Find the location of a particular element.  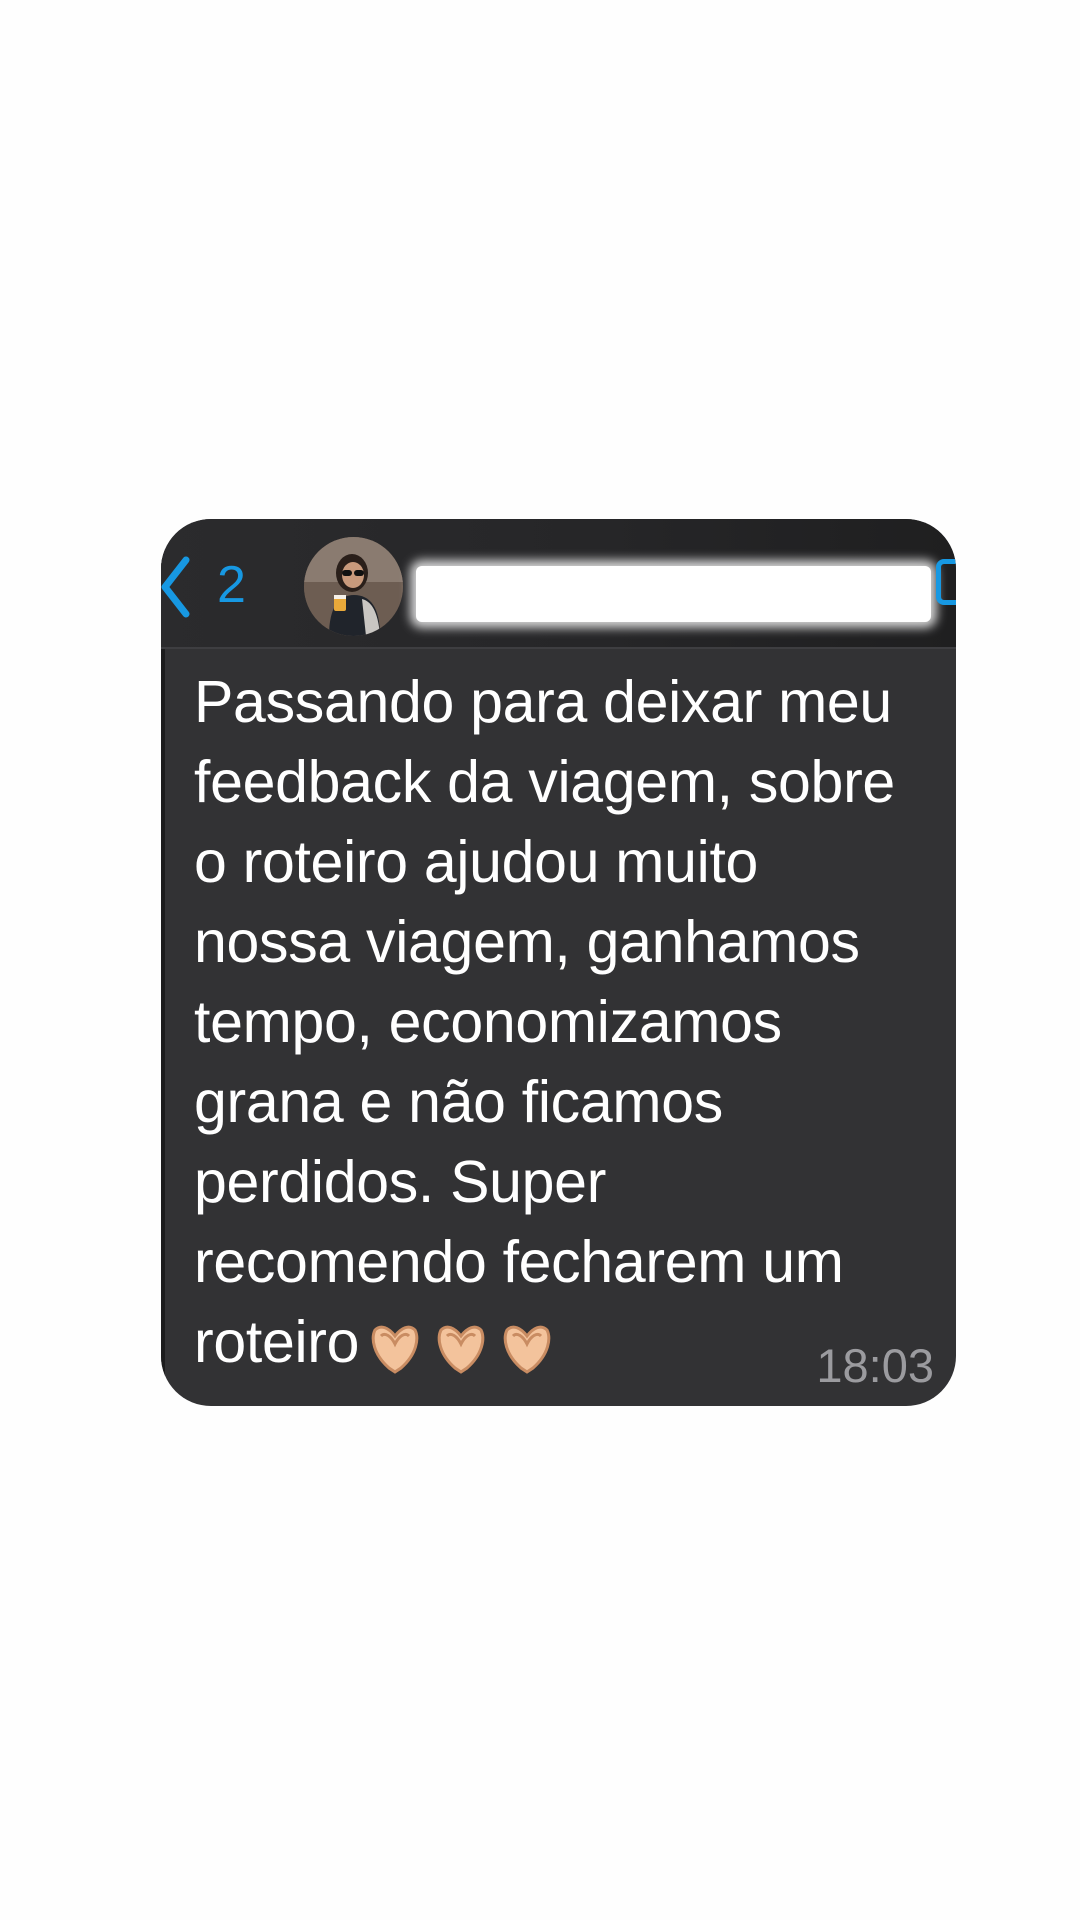

avatar is located at coordinates (353, 586).